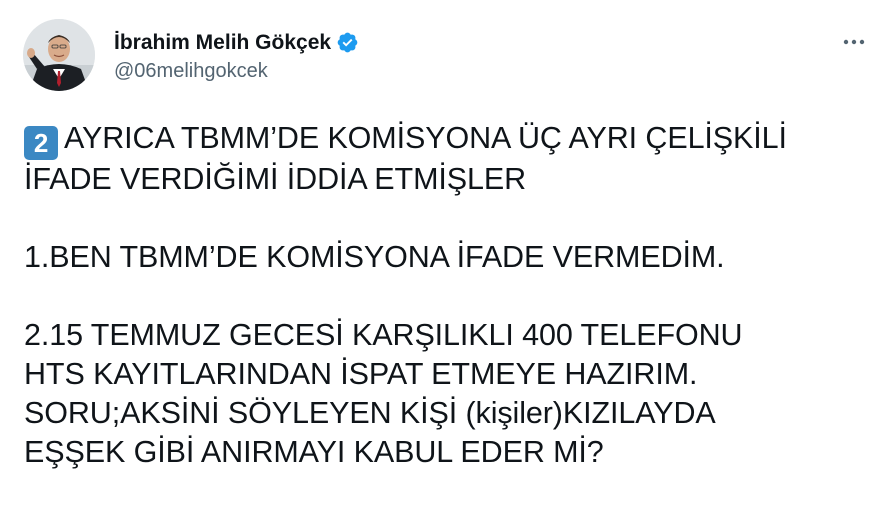 This screenshot has width=887, height=505. Describe the element at coordinates (374, 257) in the screenshot. I see `tweet-line: 1.BEN TBMM’DE KOMİSYONA İFADE VERMEDİM.` at that location.